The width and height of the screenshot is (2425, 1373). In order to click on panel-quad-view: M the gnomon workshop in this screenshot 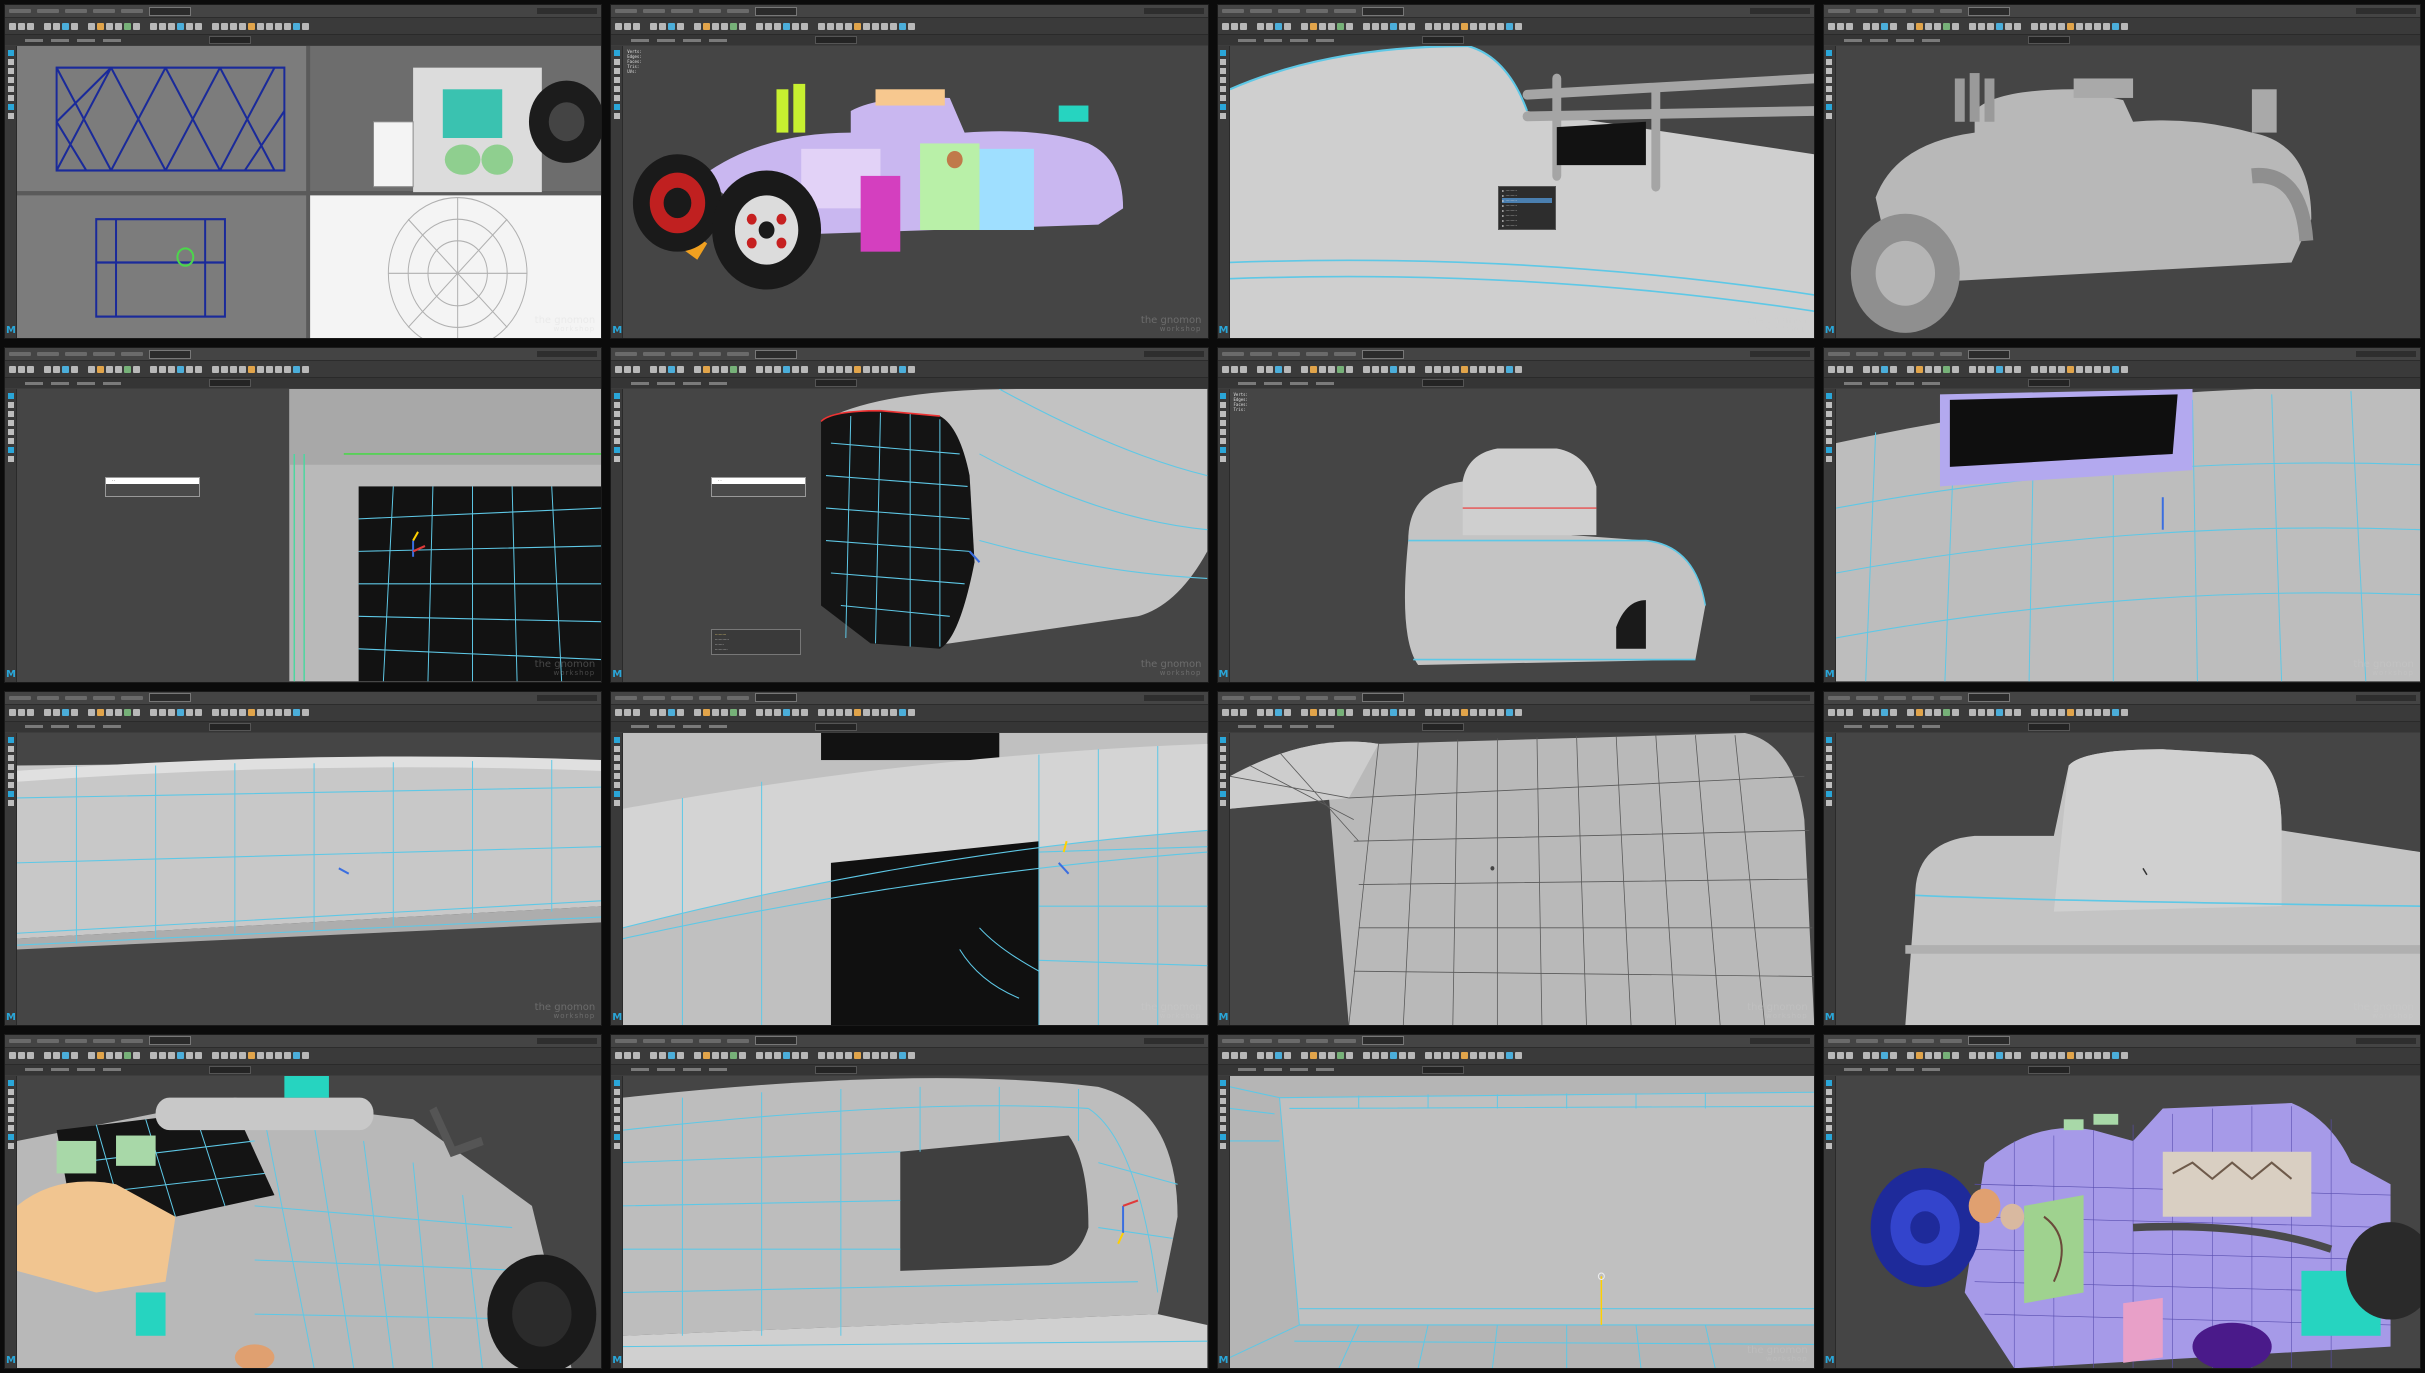, I will do `click(303, 172)`.